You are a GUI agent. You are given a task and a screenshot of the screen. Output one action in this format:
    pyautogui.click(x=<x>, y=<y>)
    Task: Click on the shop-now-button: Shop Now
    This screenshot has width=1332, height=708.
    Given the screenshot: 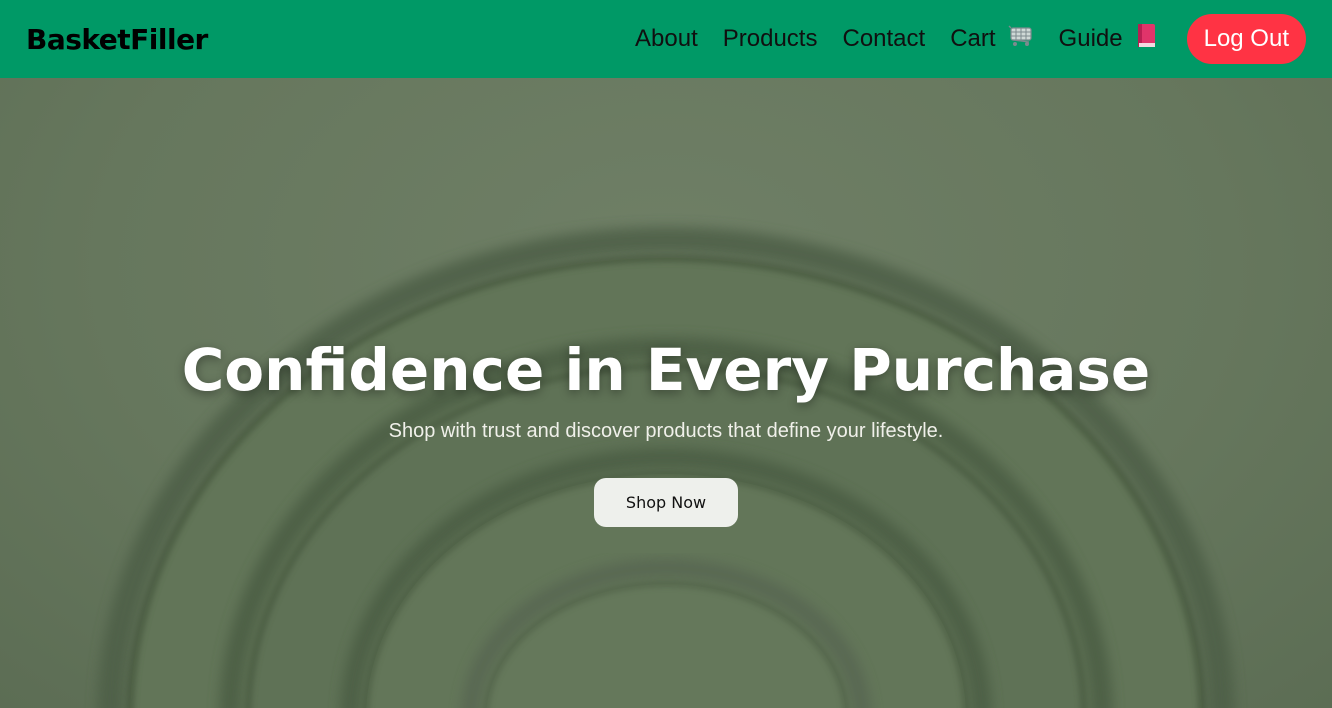 What is the action you would take?
    pyautogui.click(x=666, y=502)
    